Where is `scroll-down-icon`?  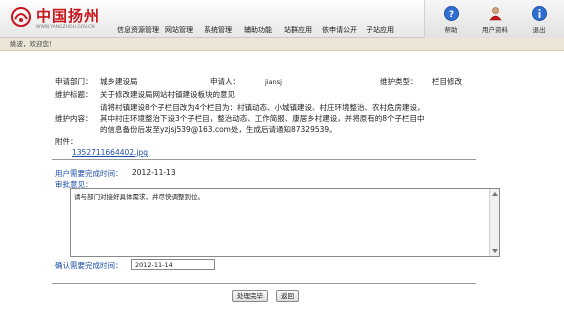
scroll-down-icon is located at coordinates (495, 251).